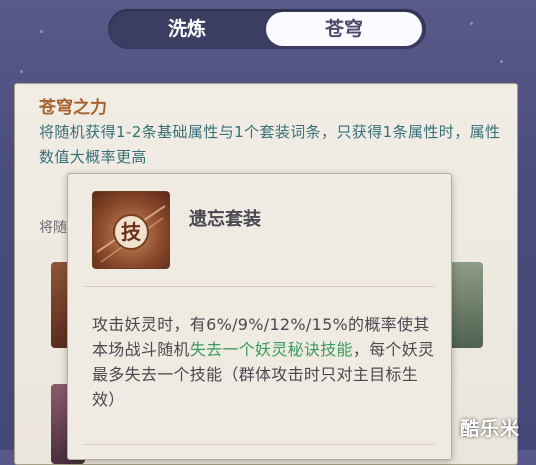  I want to click on skill-set-icon: 技, so click(131, 230).